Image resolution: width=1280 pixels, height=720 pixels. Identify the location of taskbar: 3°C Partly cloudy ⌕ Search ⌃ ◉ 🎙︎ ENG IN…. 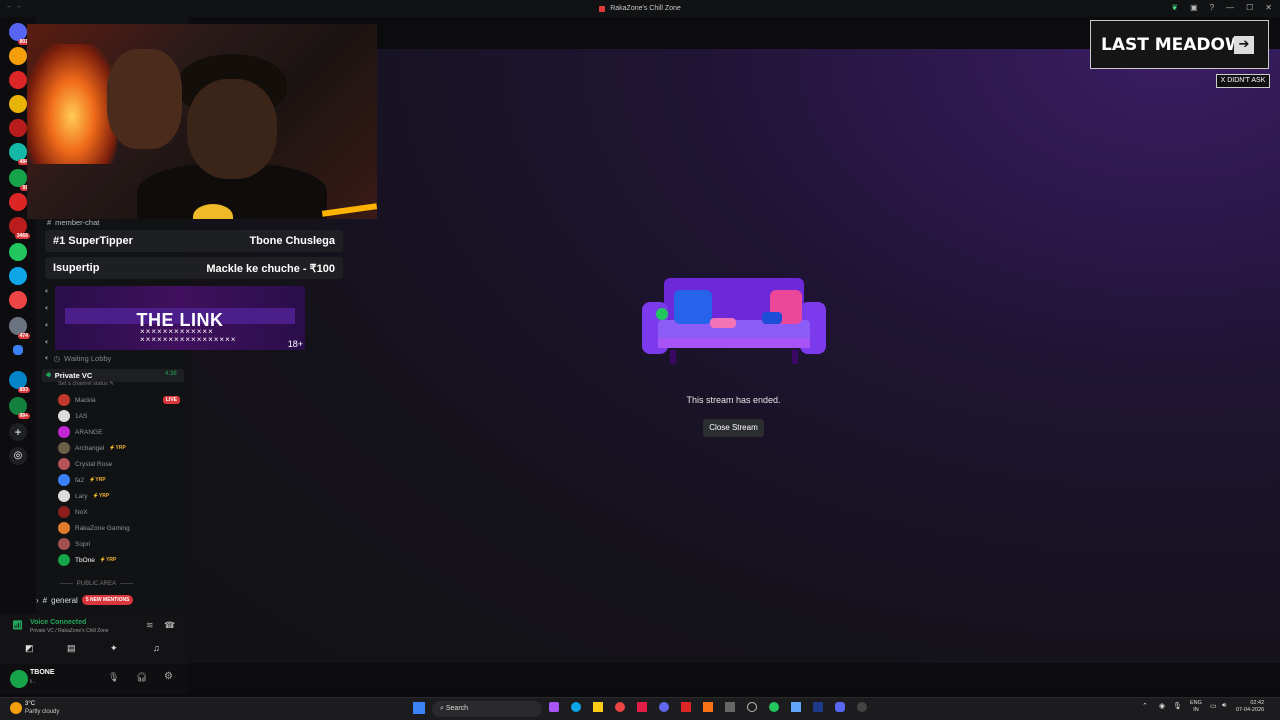
(640, 708).